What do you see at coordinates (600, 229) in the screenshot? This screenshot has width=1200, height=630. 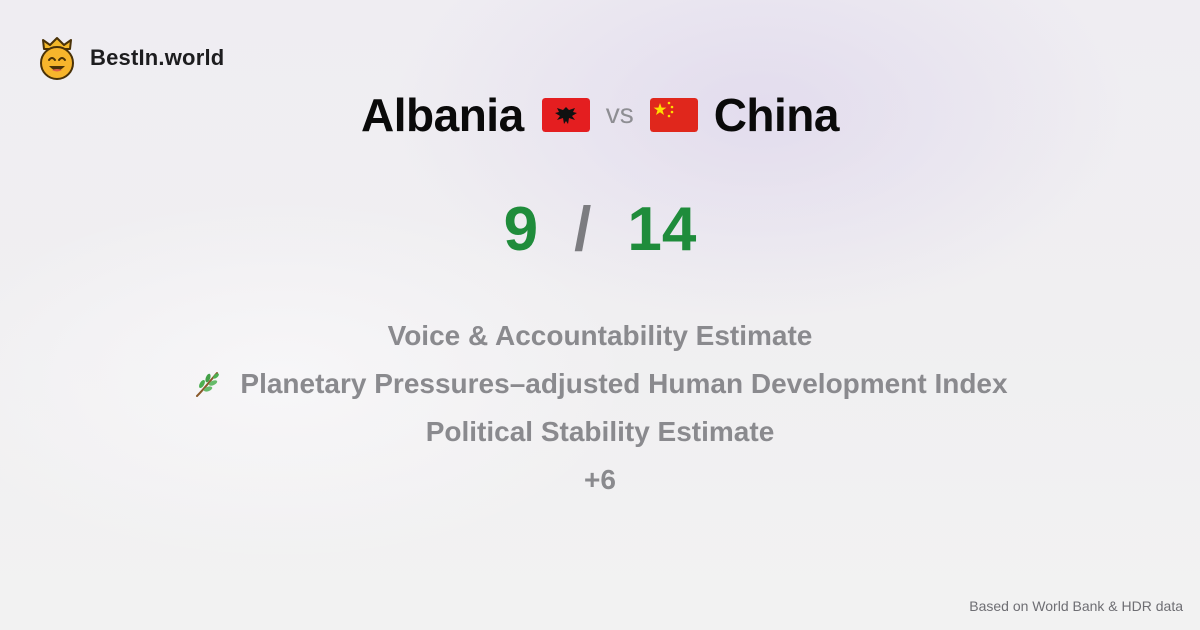 I see `score-comparison: 9 / 14` at bounding box center [600, 229].